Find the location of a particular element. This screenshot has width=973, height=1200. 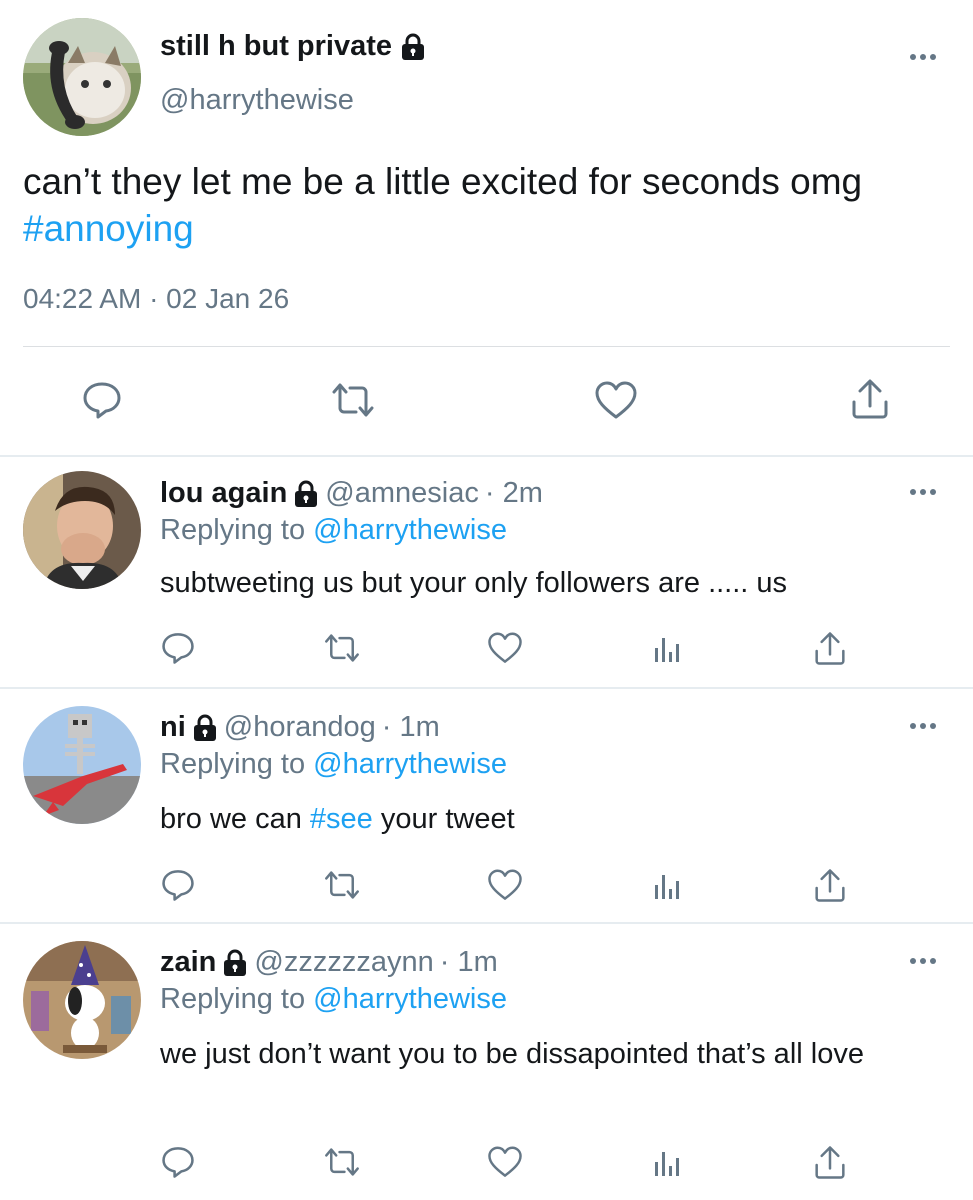

main-display-name: still h but private is located at coordinates (293, 46).